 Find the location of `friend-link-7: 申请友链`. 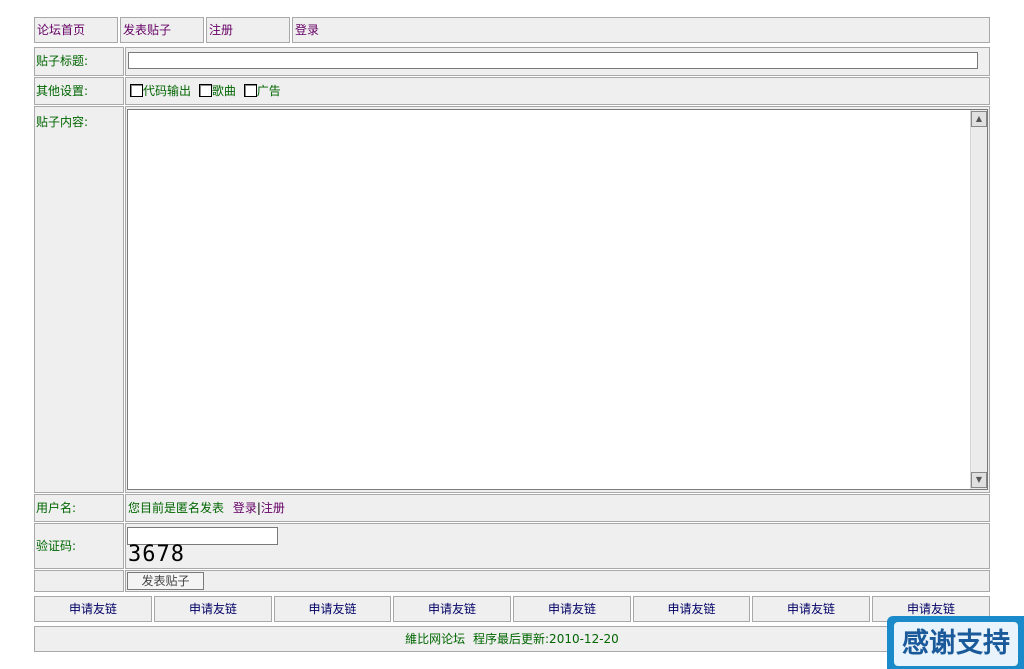

friend-link-7: 申请友链 is located at coordinates (811, 609).